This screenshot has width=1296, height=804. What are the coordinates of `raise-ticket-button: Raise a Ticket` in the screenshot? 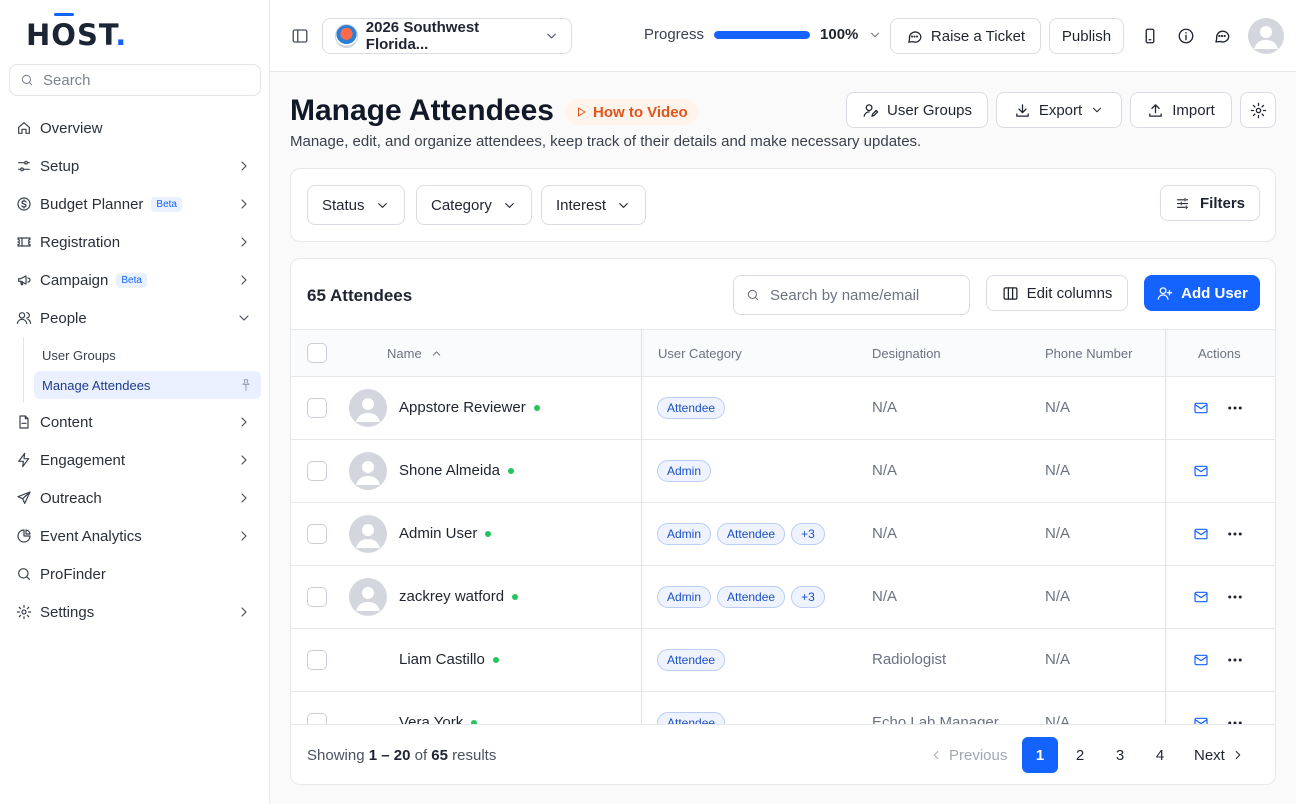 It's located at (965, 36).